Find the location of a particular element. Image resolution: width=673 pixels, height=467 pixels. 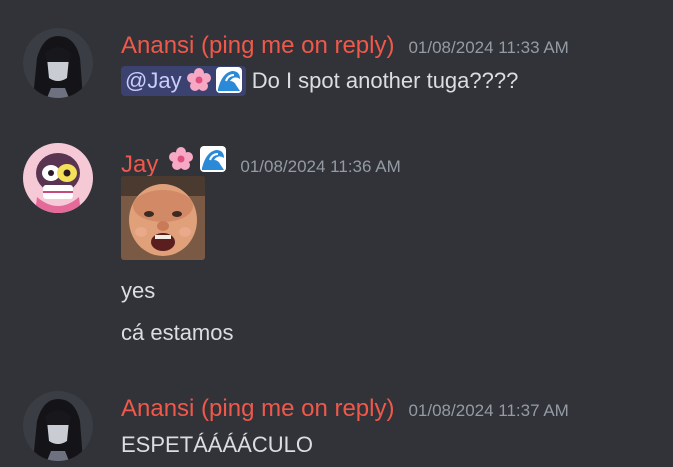

message-text: cá estamos is located at coordinates (177, 332).